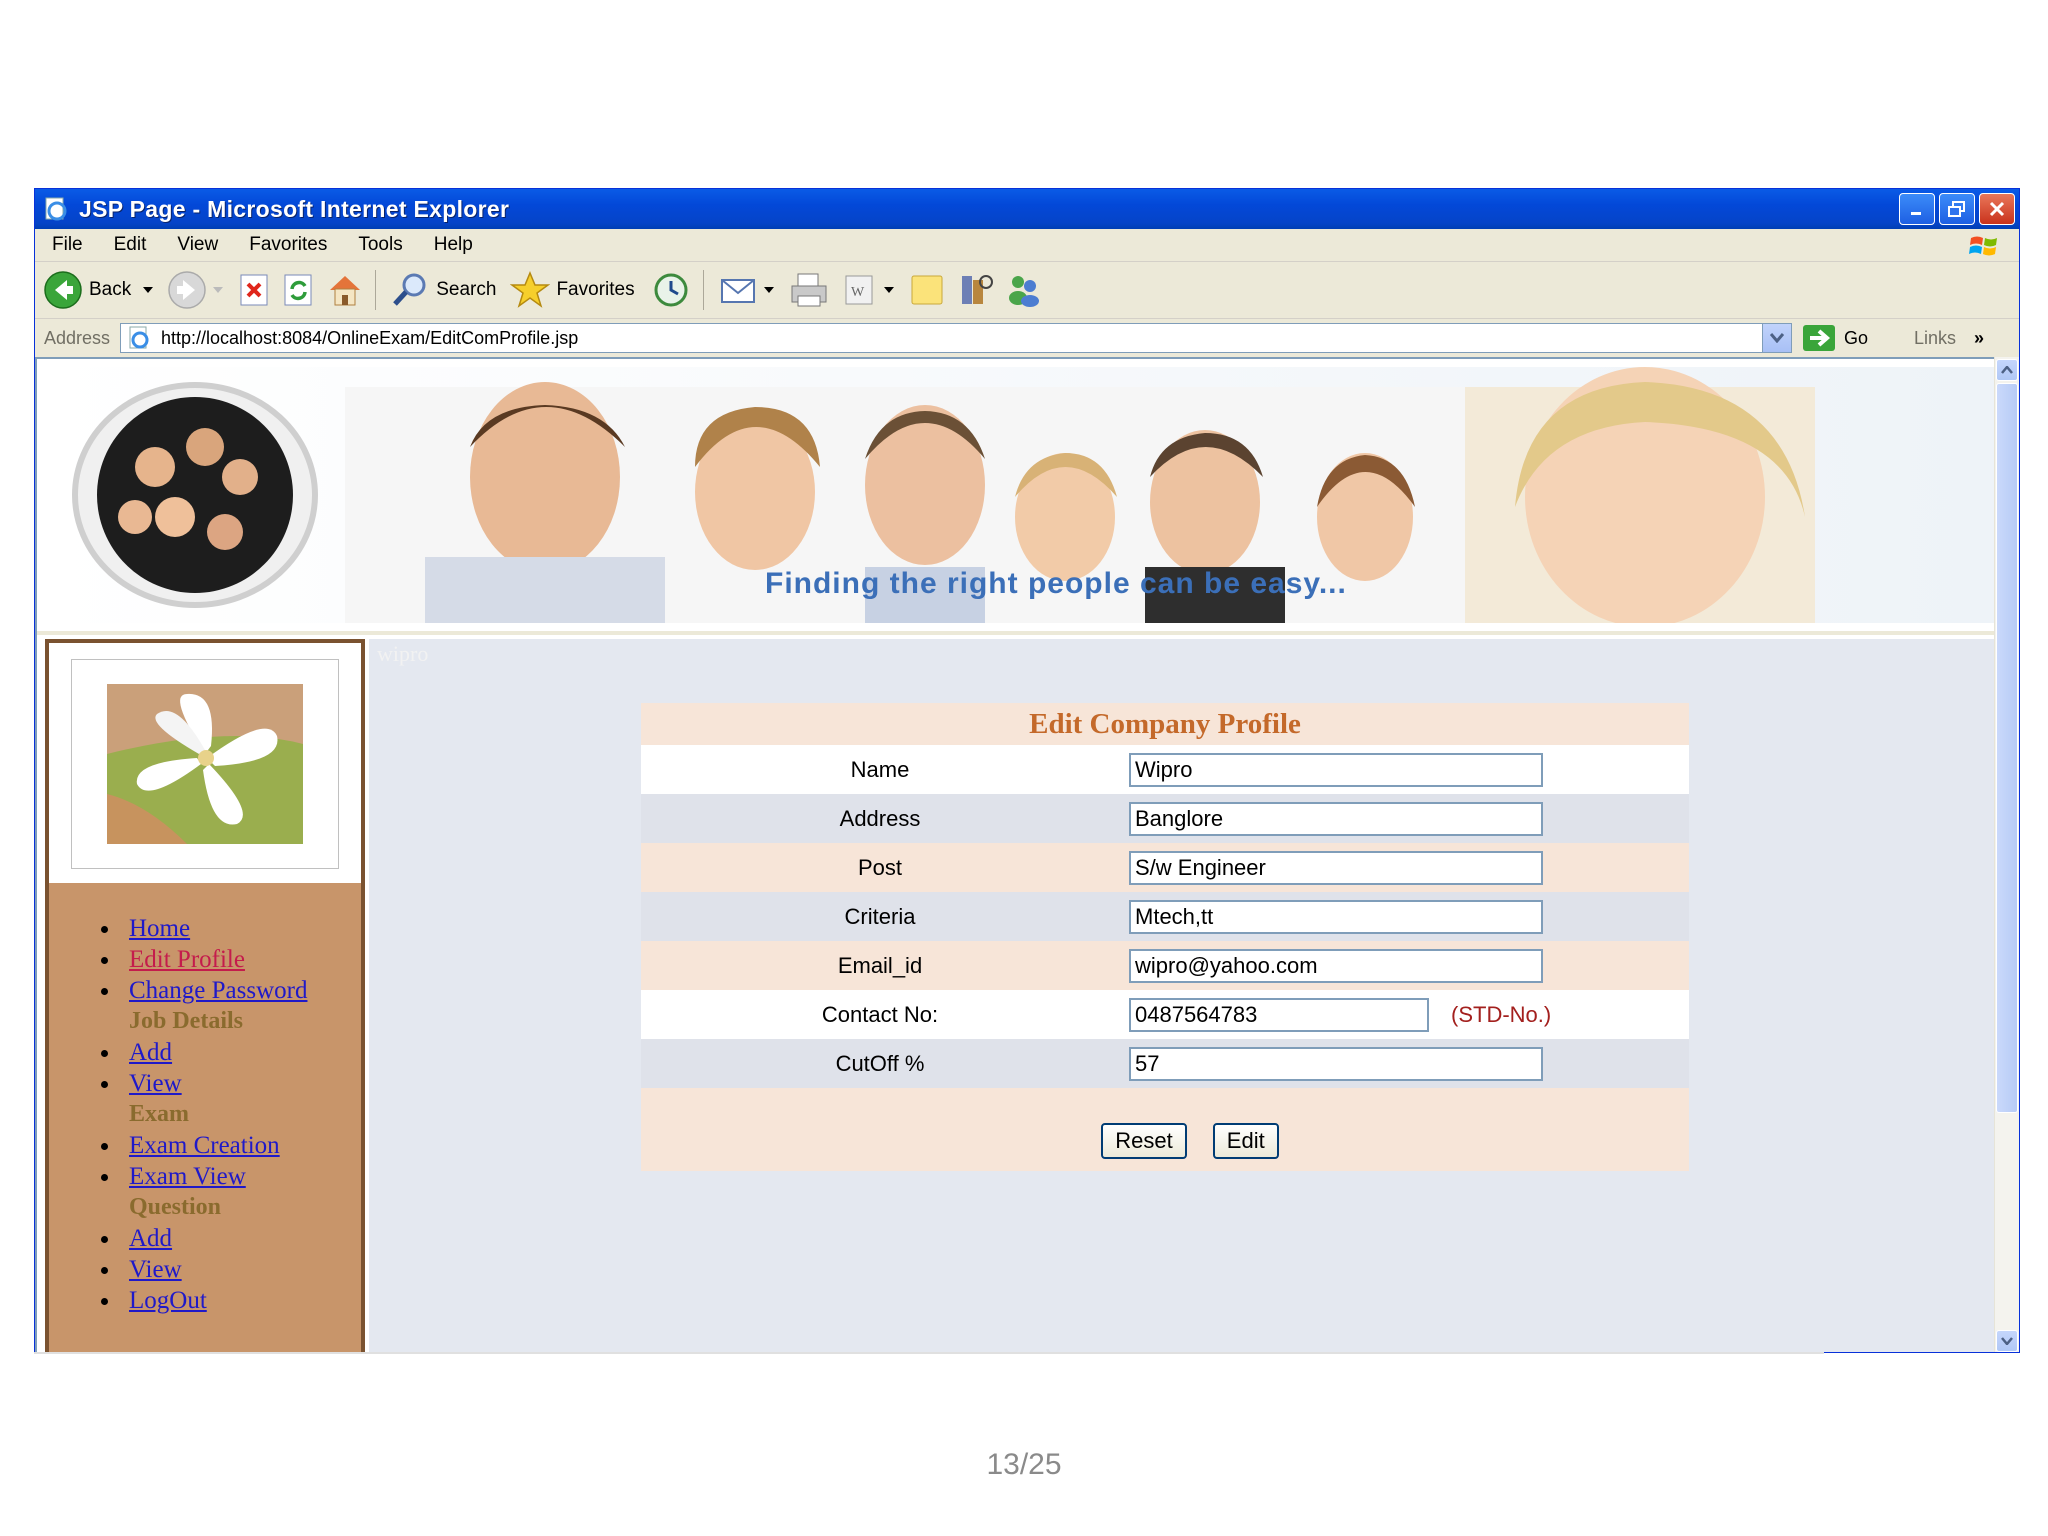  I want to click on edit-page-button: W, so click(869, 290).